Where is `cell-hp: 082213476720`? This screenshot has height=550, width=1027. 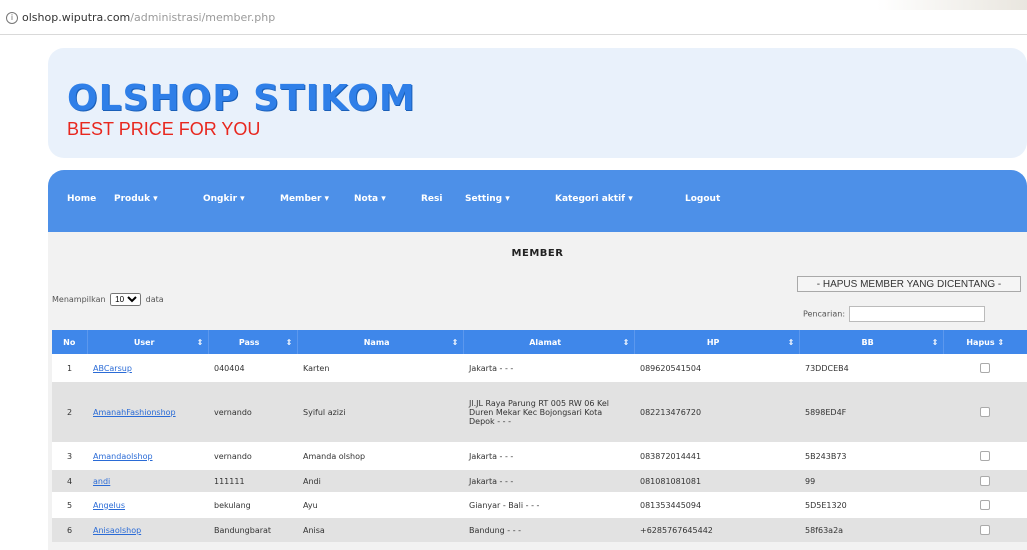 cell-hp: 082213476720 is located at coordinates (716, 412).